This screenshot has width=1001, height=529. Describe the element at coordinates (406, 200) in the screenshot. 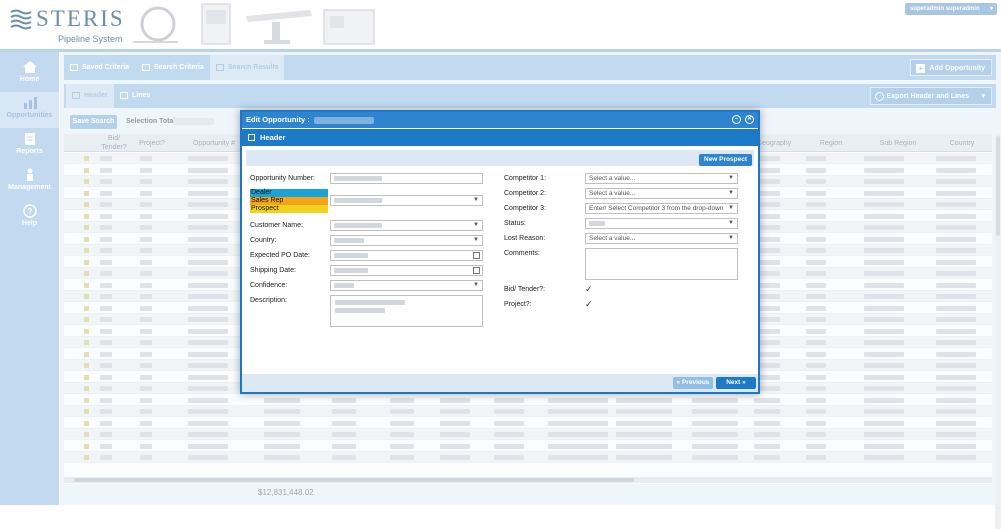

I see `account-select: ▼` at that location.